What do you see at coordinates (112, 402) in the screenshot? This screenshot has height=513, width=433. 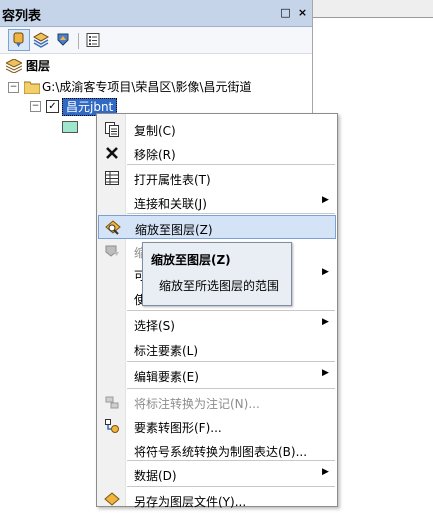 I see `convert-labels-icon` at bounding box center [112, 402].